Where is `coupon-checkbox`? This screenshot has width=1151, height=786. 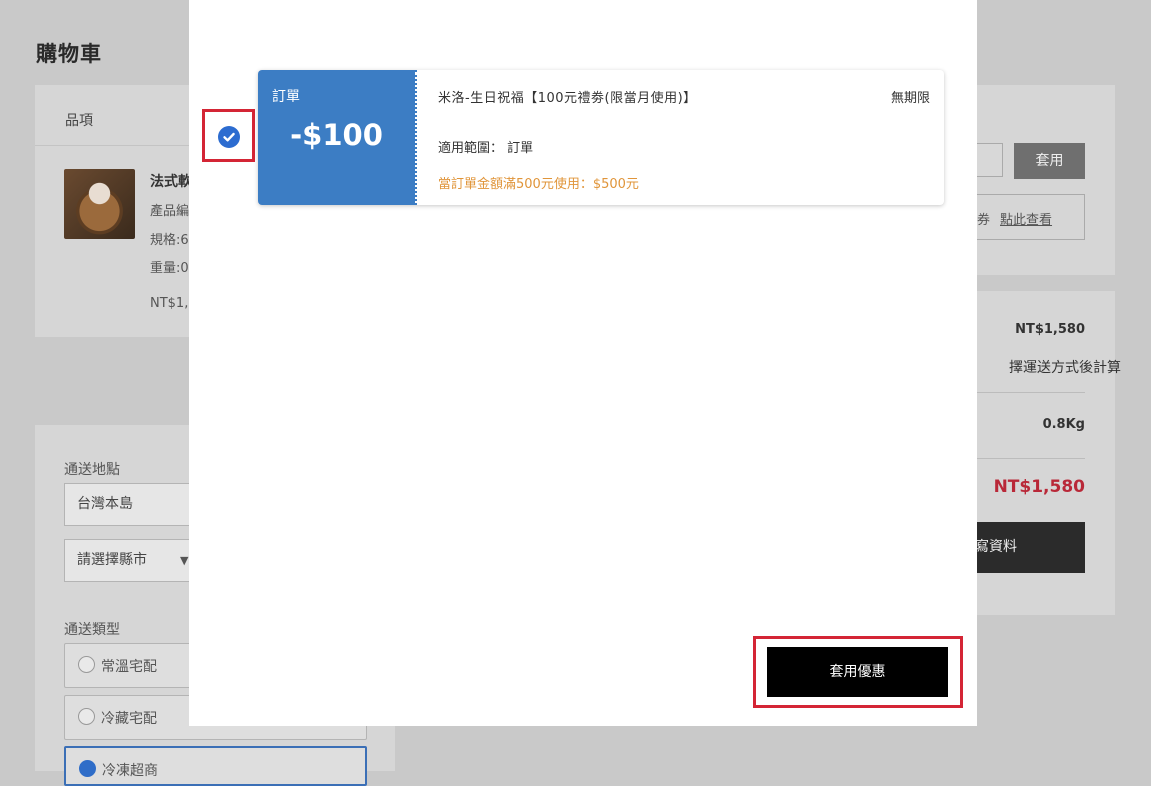
coupon-checkbox is located at coordinates (229, 137).